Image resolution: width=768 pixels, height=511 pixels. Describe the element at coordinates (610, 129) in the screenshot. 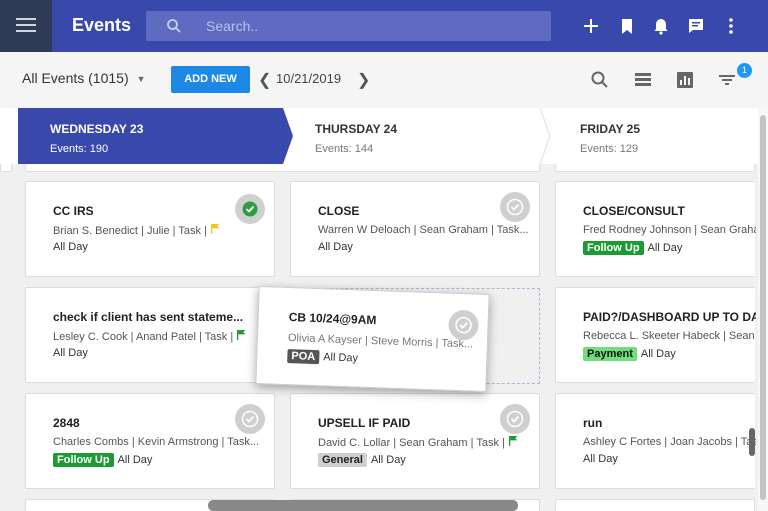

I see `day-name: FRIDAY 25` at that location.